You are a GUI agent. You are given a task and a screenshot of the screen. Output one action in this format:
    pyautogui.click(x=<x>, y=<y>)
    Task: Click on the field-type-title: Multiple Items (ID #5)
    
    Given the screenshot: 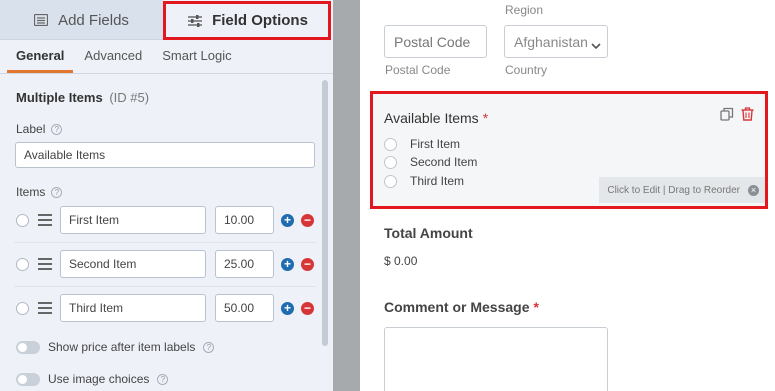 What is the action you would take?
    pyautogui.click(x=82, y=97)
    